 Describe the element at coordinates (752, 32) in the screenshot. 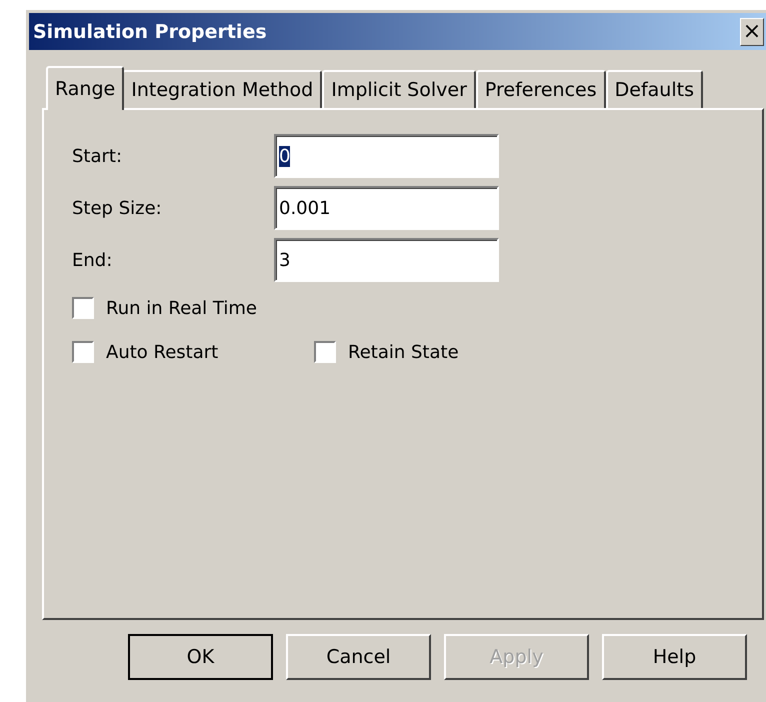

I see `close-button: ×` at that location.